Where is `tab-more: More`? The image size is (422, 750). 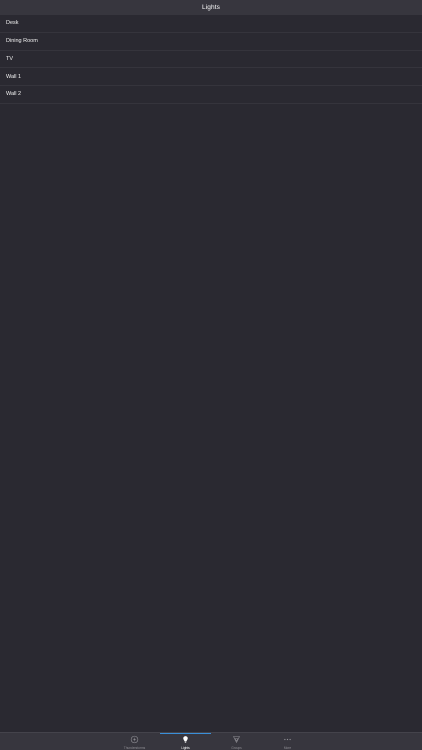 tab-more: More is located at coordinates (287, 741).